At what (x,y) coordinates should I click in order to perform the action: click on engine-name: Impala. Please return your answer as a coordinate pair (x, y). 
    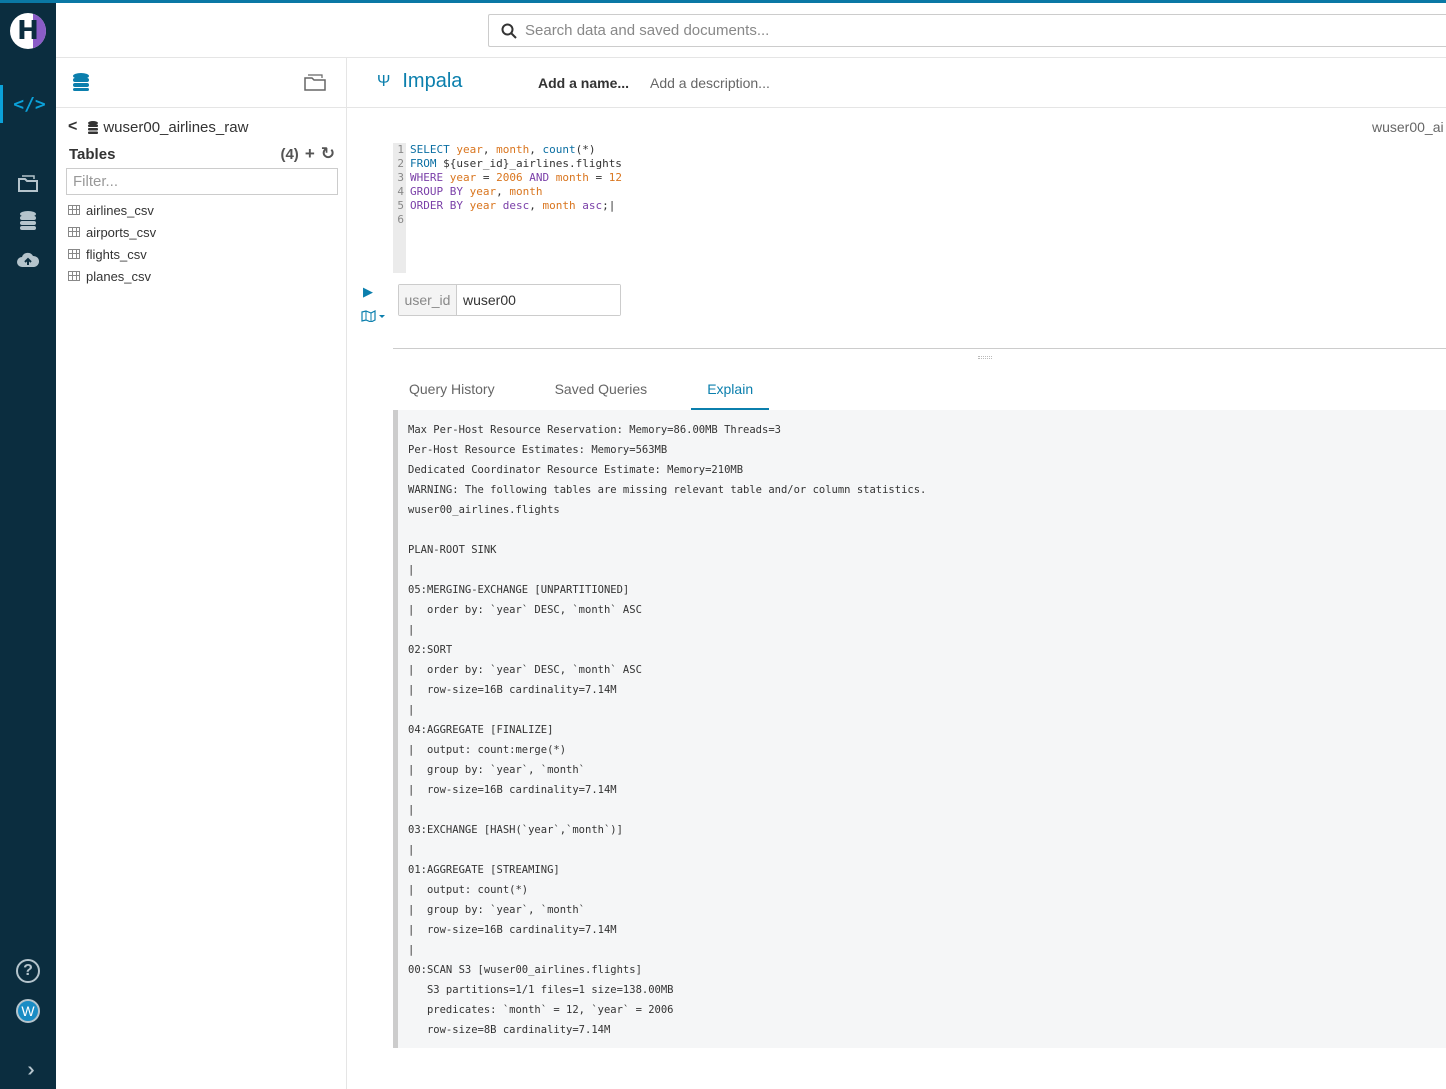
    Looking at the image, I should click on (432, 81).